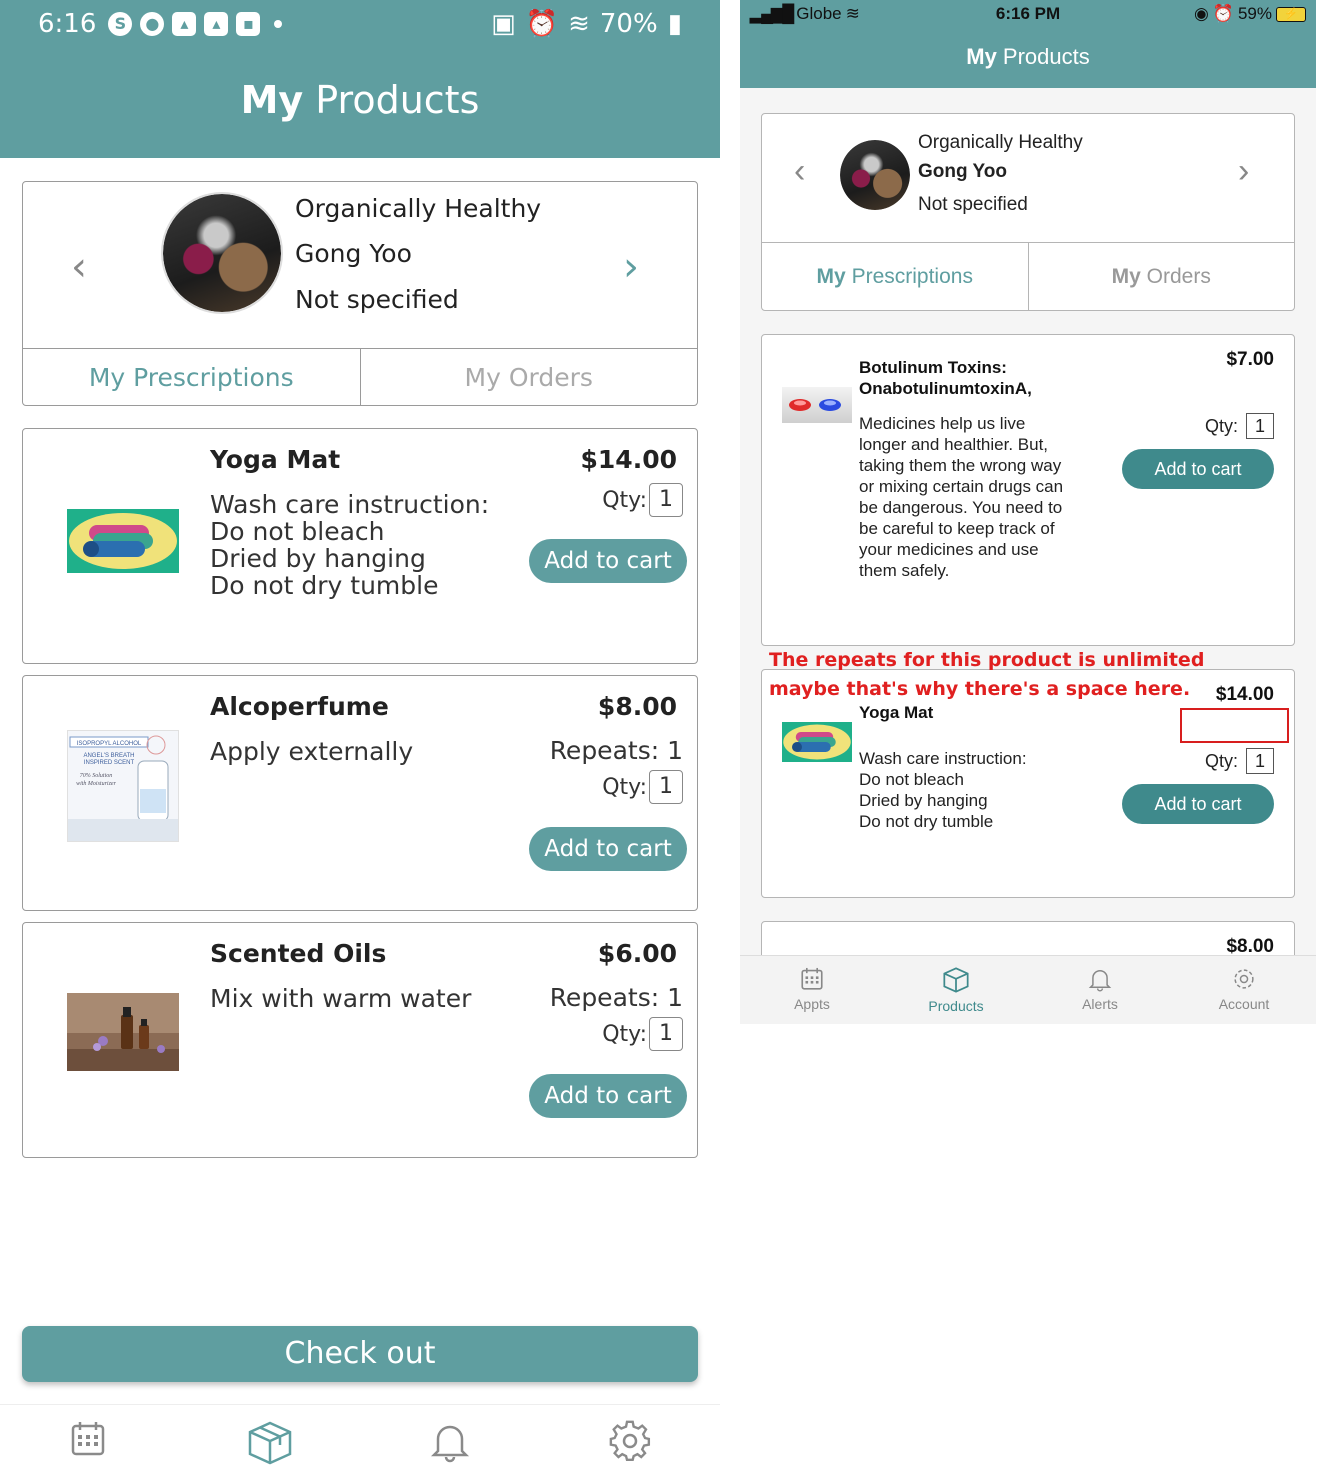 The image size is (1328, 1466). I want to click on thumb-text: 70% Solution, so click(96, 776).